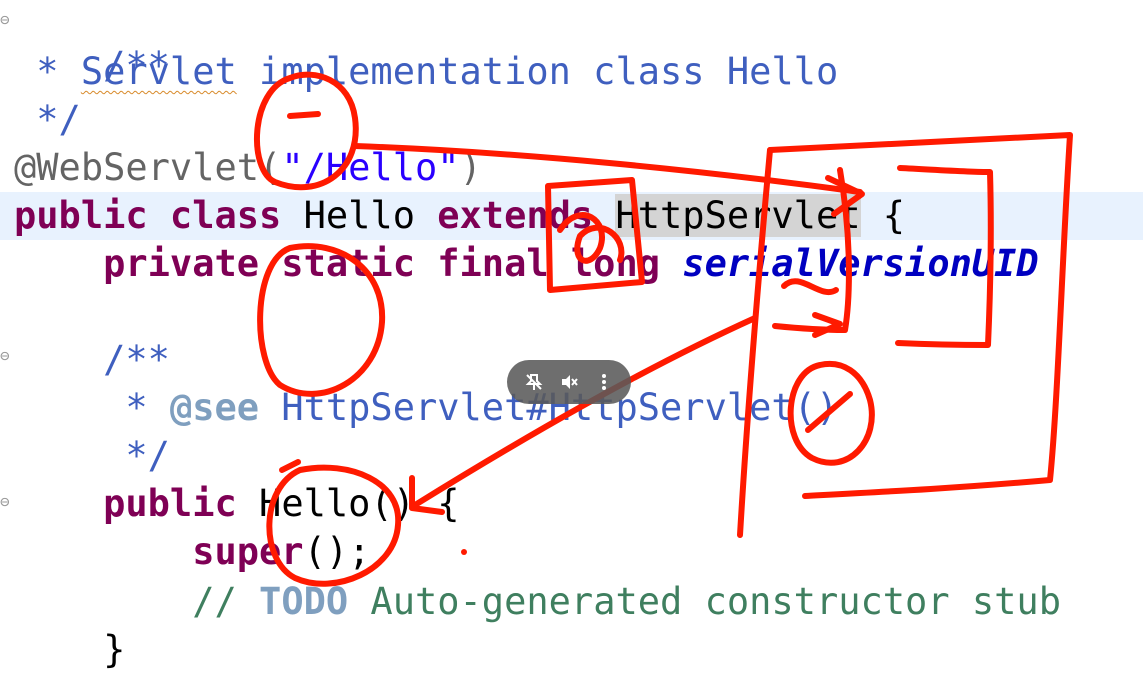 This screenshot has height=682, width=1143. I want to click on line-comment: Auto-generated constructor stub, so click(704, 601).